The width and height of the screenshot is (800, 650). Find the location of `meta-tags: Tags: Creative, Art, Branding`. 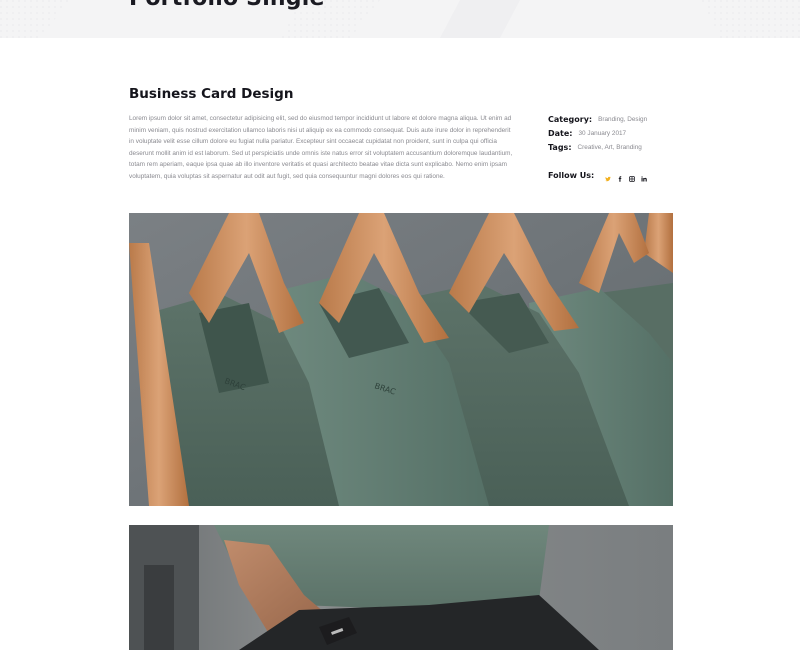

meta-tags: Tags: Creative, Art, Branding is located at coordinates (618, 147).